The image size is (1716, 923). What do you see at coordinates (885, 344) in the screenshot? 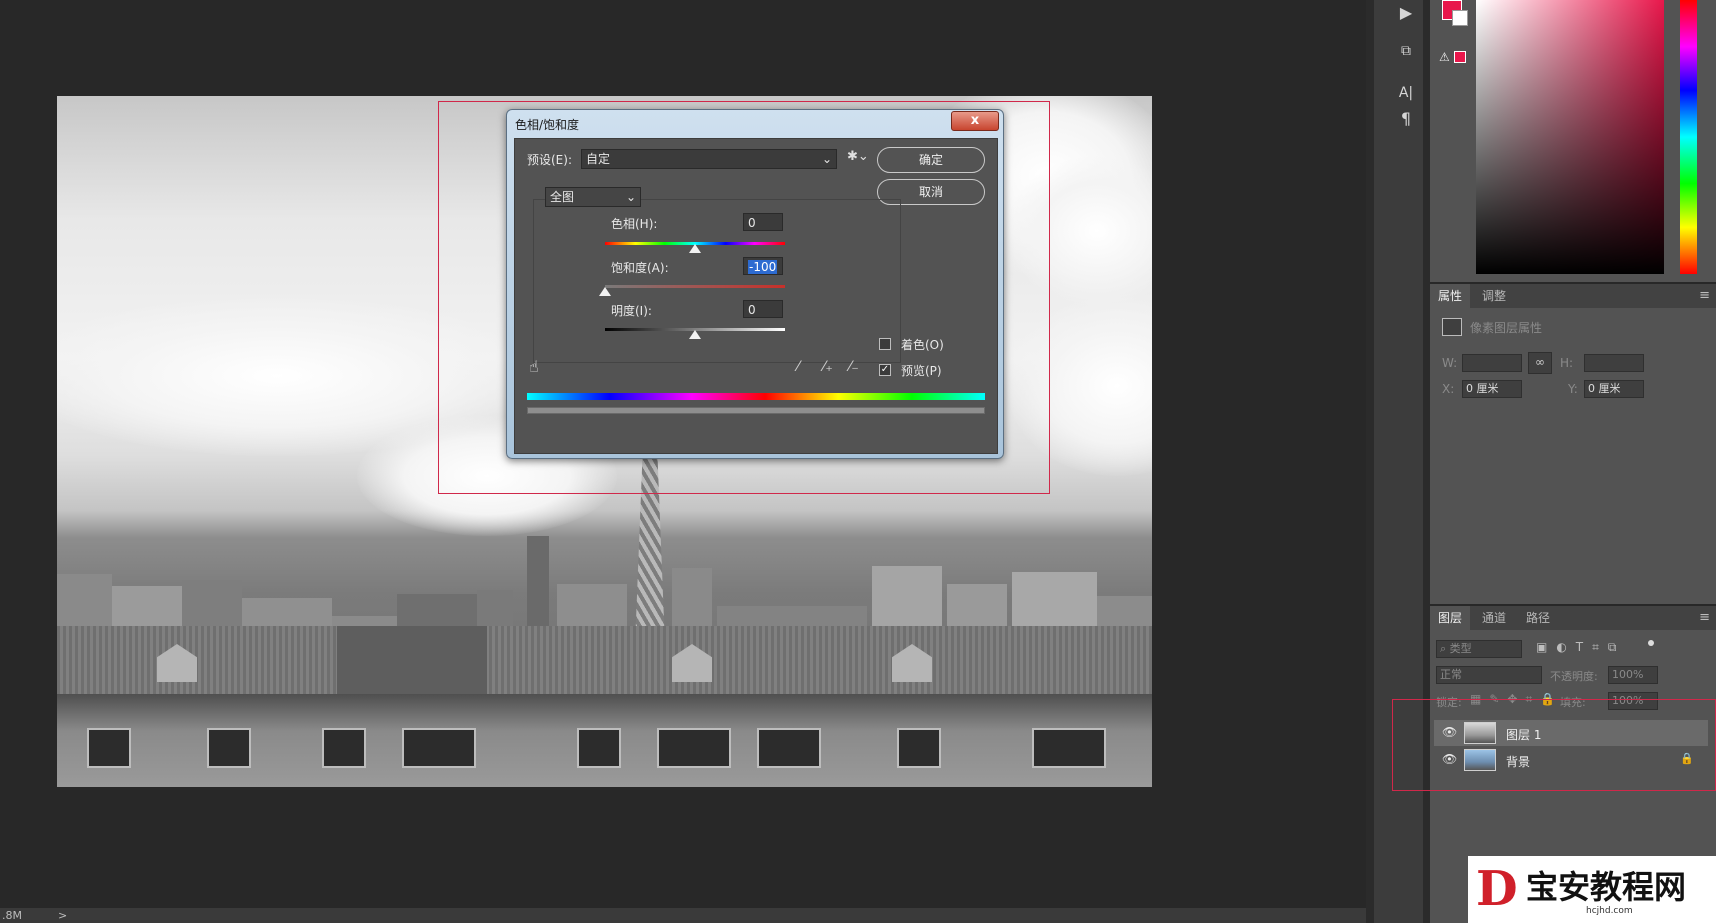
I see `colorize-checkbox` at bounding box center [885, 344].